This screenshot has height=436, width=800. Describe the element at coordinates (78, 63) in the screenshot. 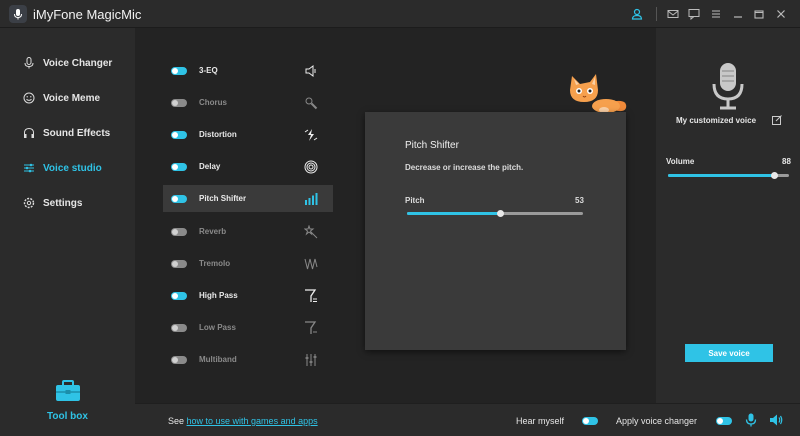

I see `sidebar-item-label: Voice Changer` at that location.